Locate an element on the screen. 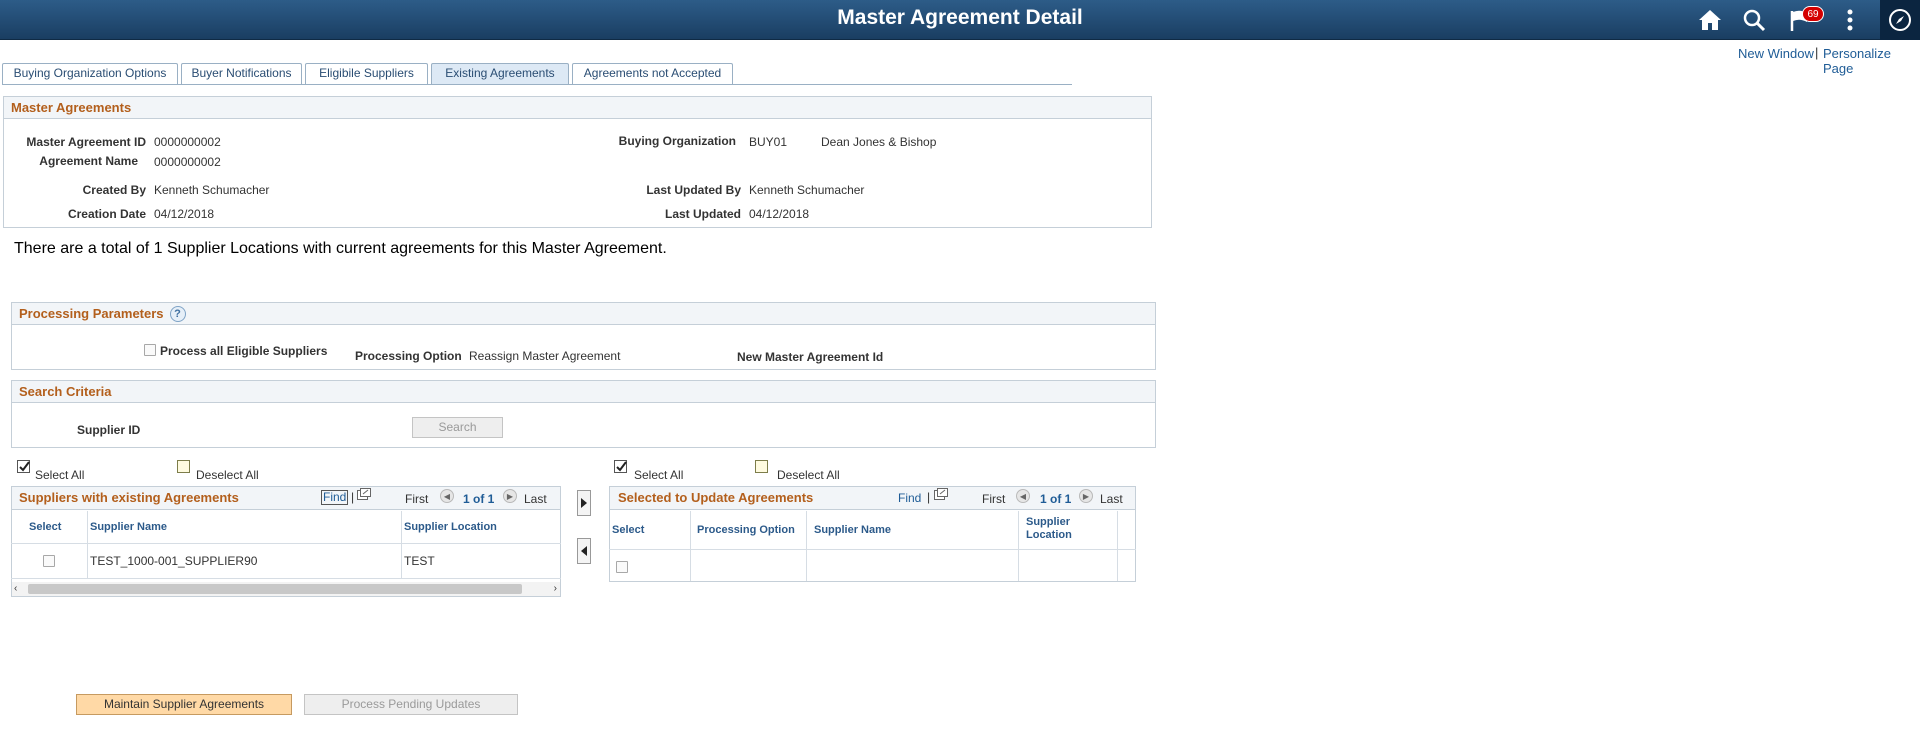  right-col-supplier-location: Supplier Location is located at coordinates (1049, 529).